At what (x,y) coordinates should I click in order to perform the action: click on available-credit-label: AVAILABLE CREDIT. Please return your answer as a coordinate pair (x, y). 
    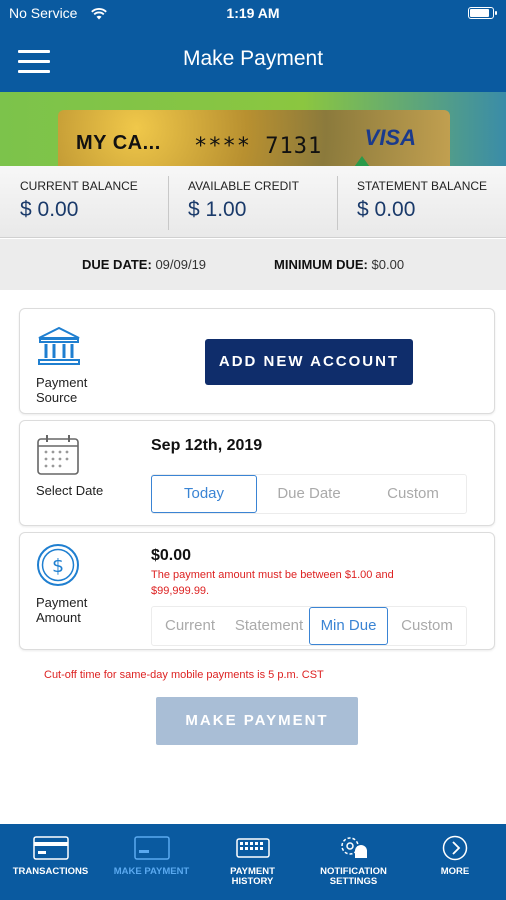
    Looking at the image, I should click on (243, 186).